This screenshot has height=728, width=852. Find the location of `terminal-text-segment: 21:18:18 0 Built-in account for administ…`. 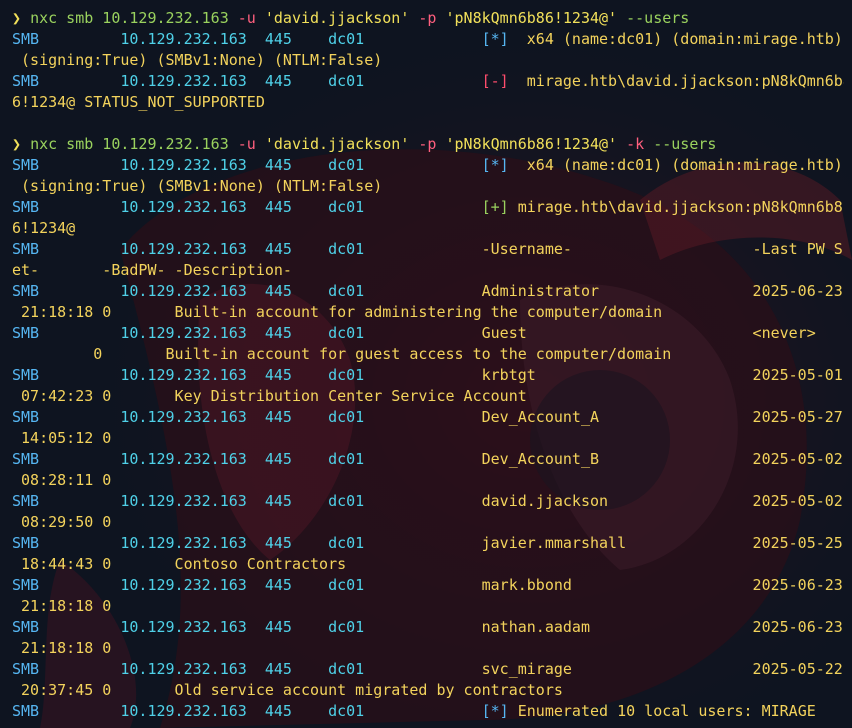

terminal-text-segment: 21:18:18 0 Built-in account for administ… is located at coordinates (337, 312).